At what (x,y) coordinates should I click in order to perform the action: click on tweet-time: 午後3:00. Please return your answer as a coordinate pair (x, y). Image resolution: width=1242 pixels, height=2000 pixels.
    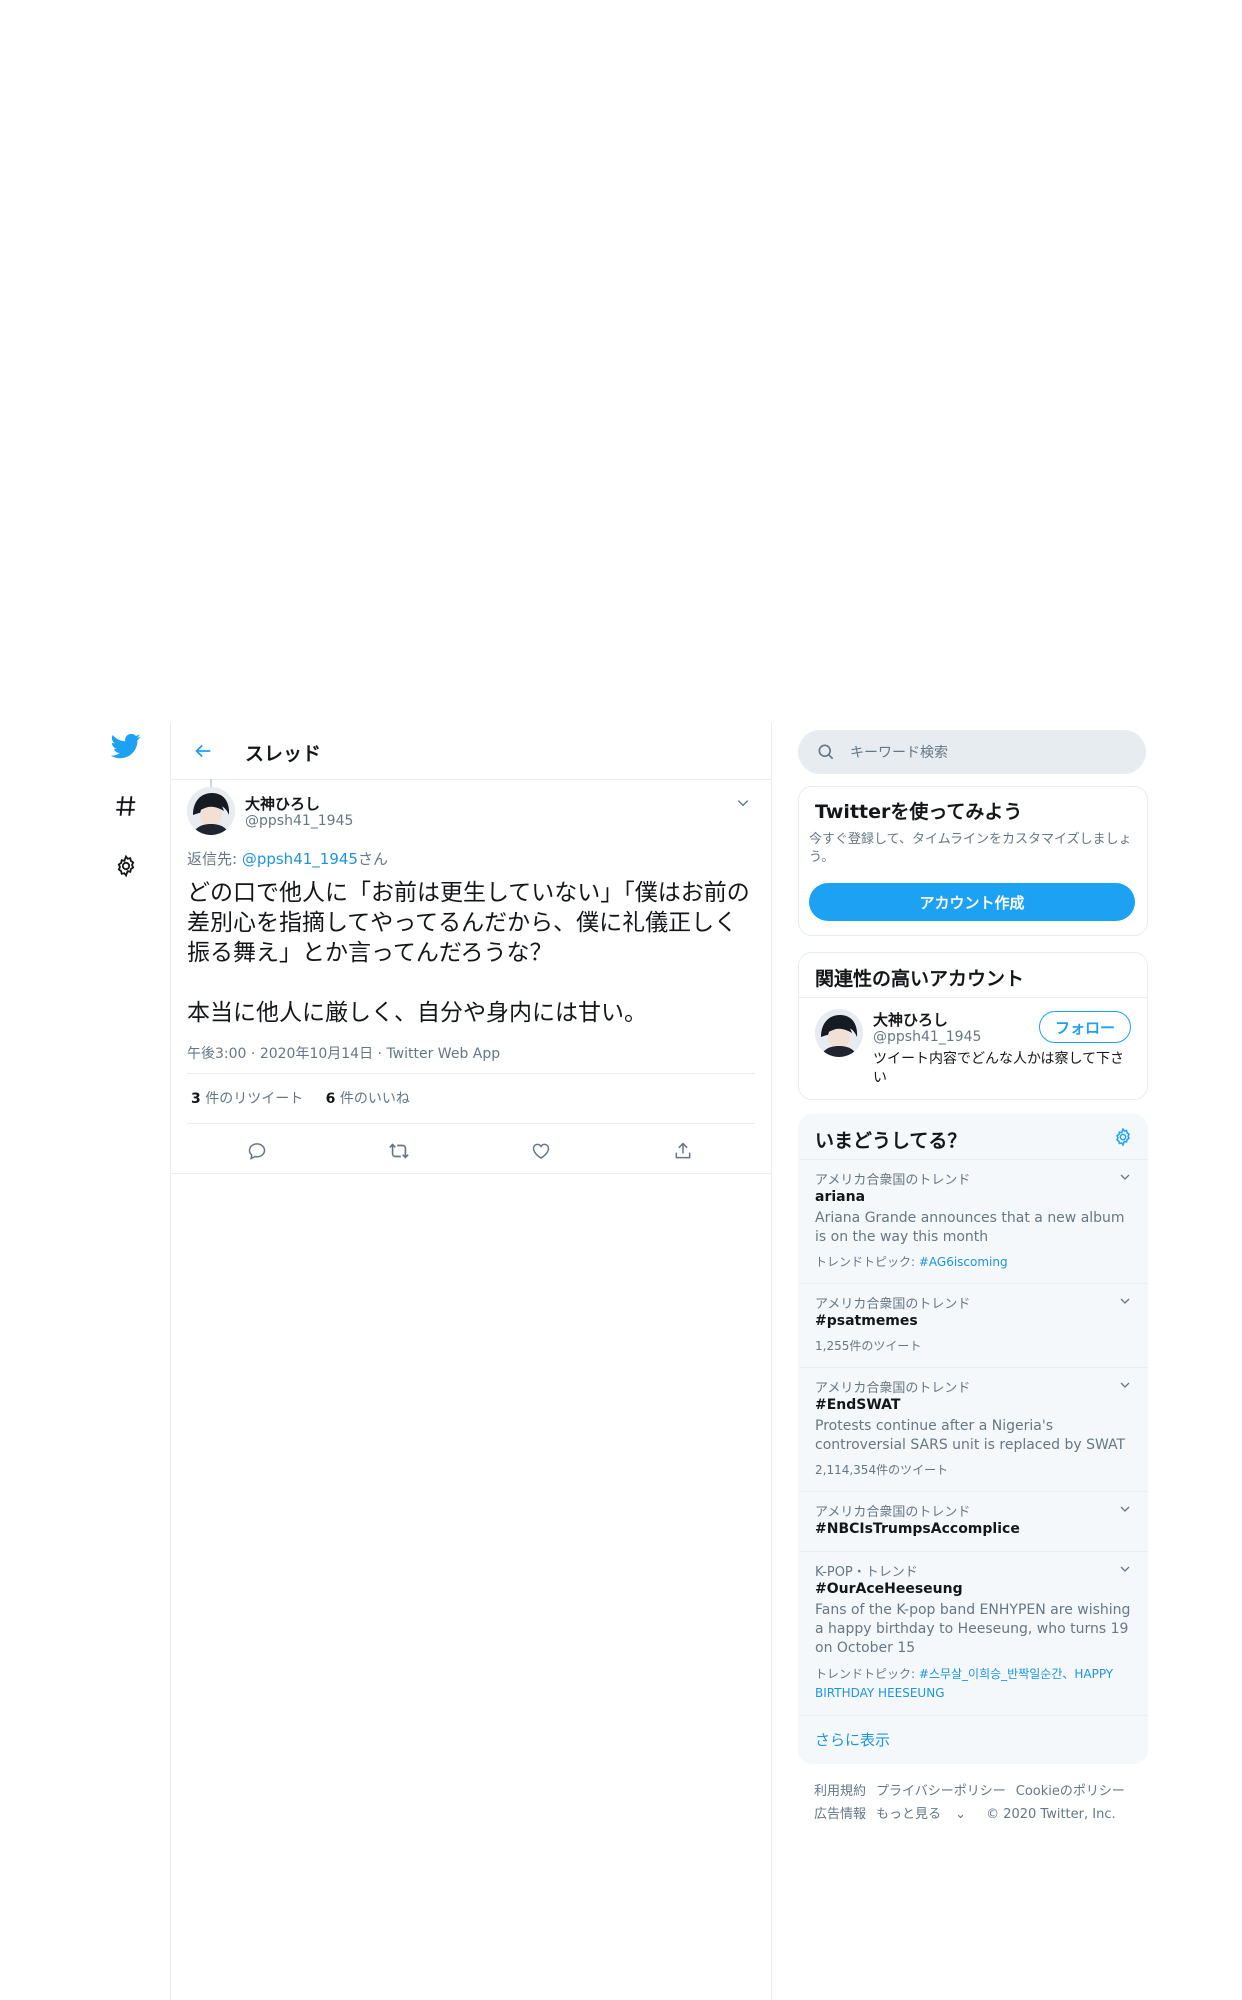
    Looking at the image, I should click on (216, 1054).